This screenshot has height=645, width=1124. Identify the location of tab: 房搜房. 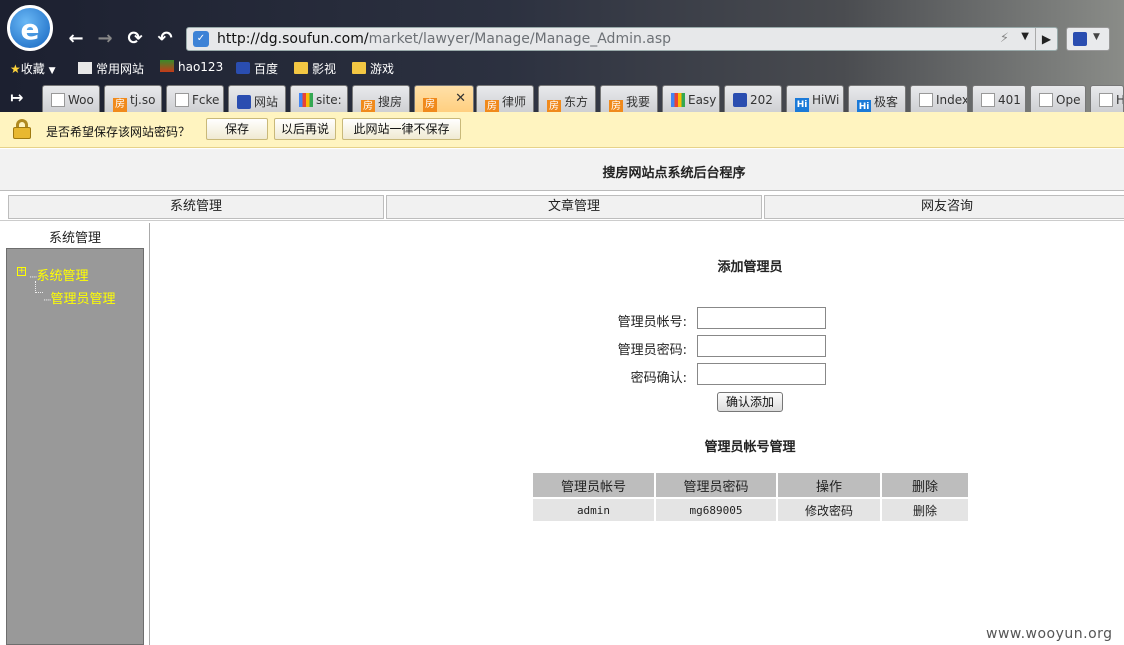
(381, 98).